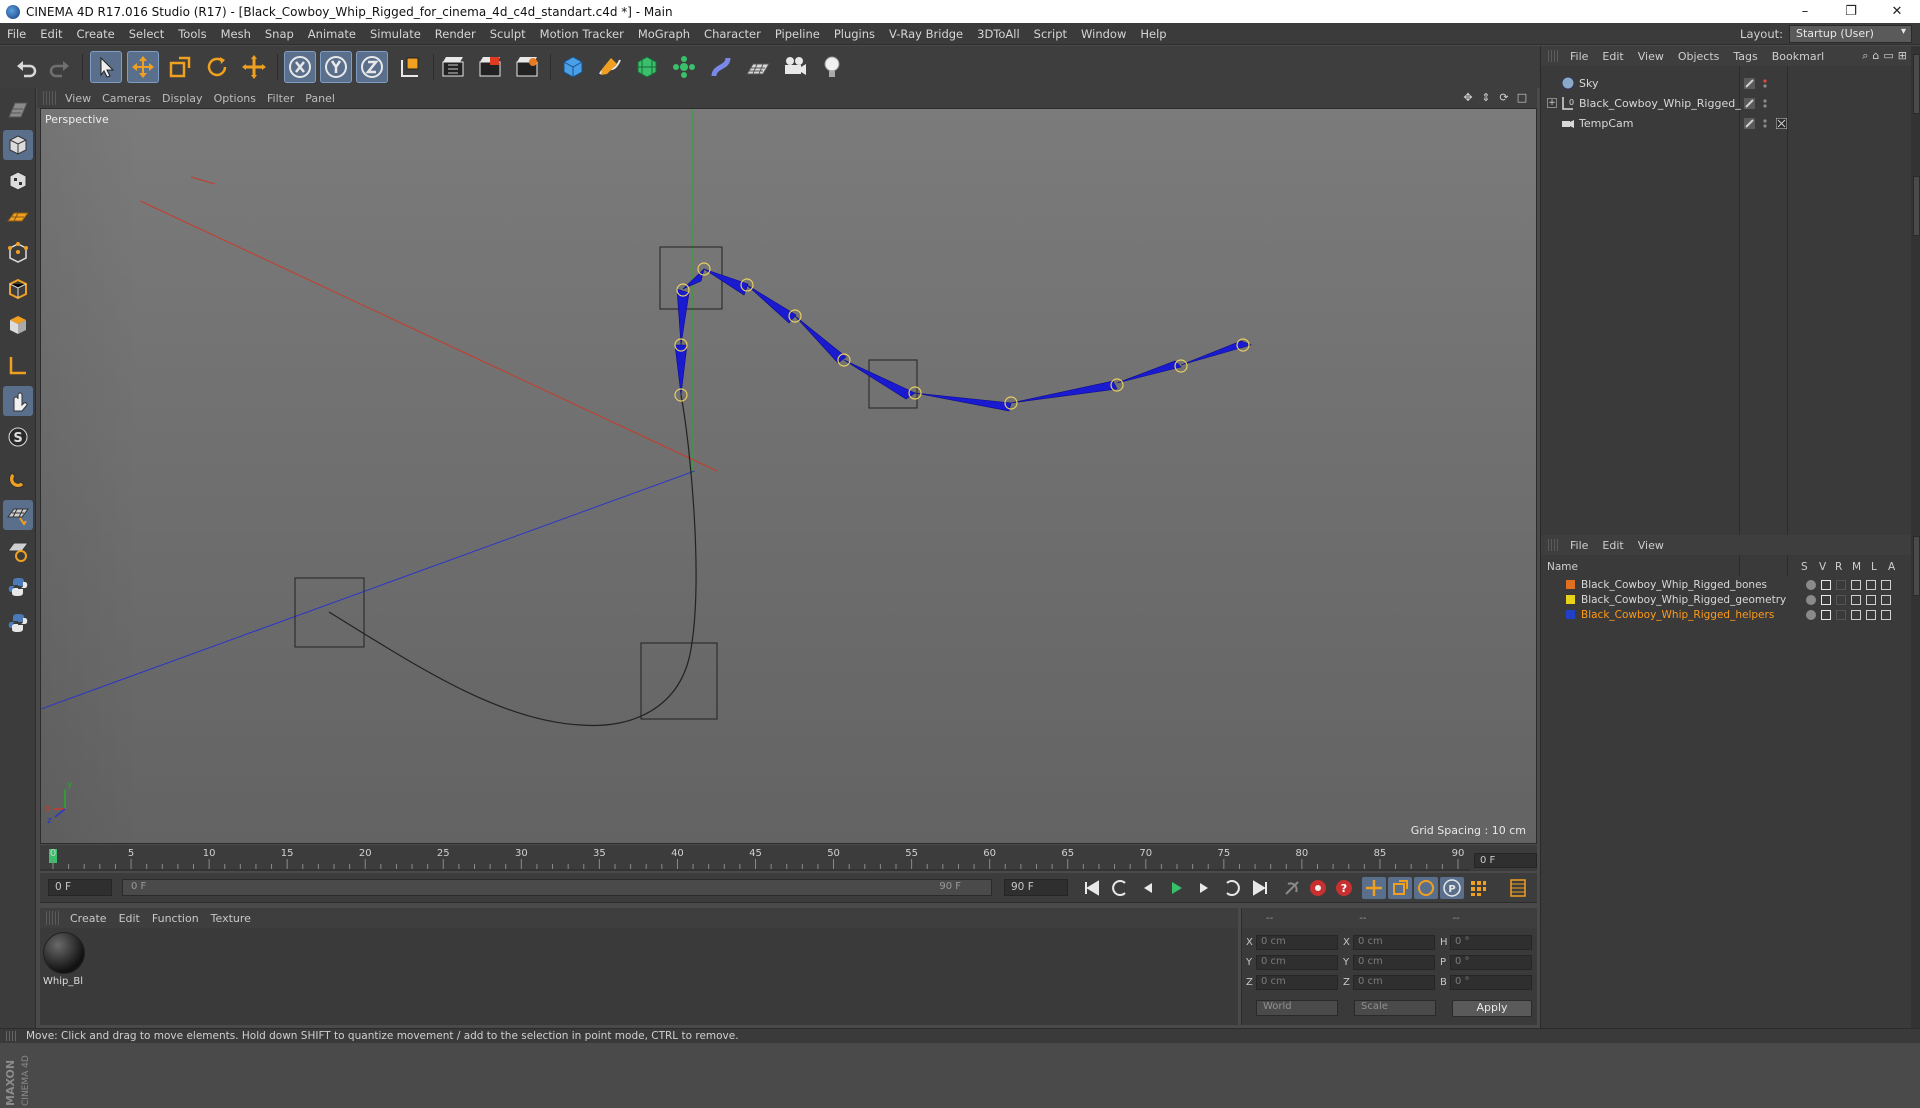  Describe the element at coordinates (998, 34) in the screenshot. I see `menu-3dtoall: 3DToAll` at that location.